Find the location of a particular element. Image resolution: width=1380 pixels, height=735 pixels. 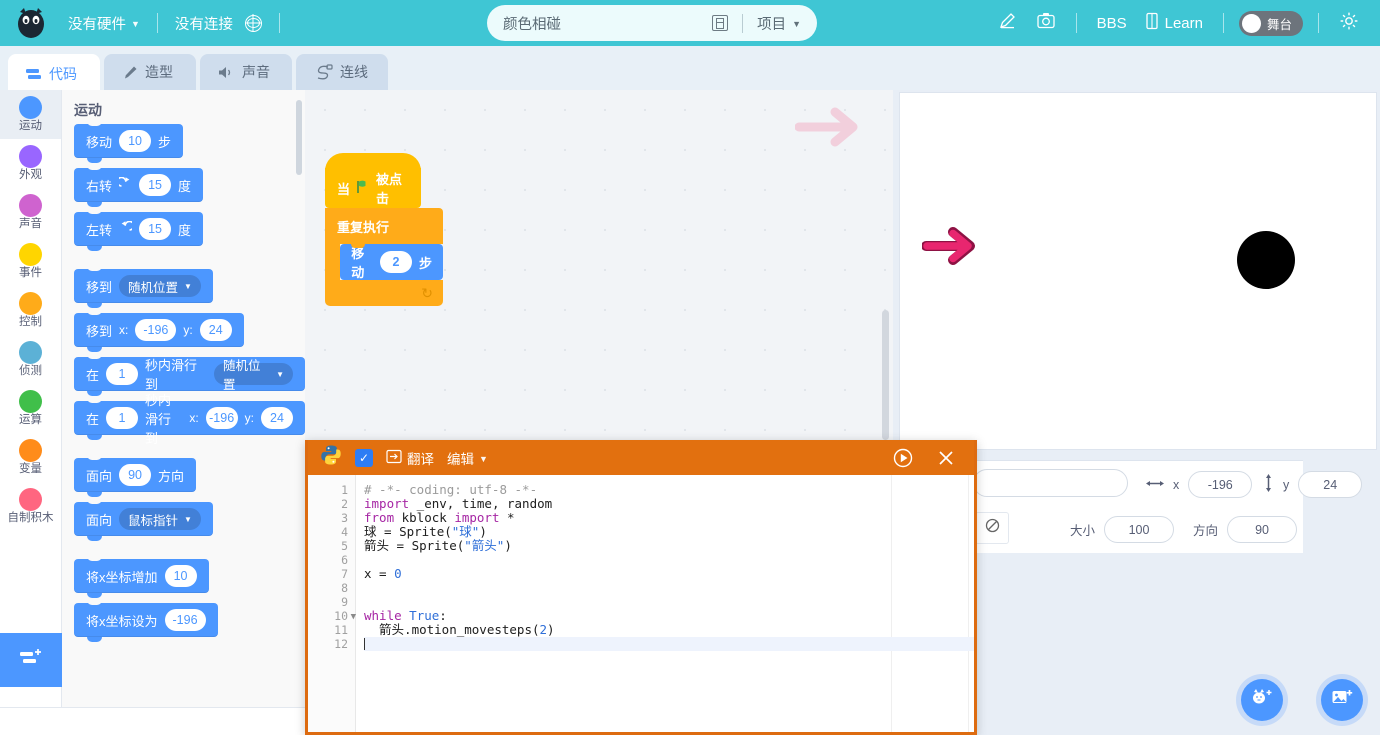

code-line: from kblock import * is located at coordinates (669, 518).